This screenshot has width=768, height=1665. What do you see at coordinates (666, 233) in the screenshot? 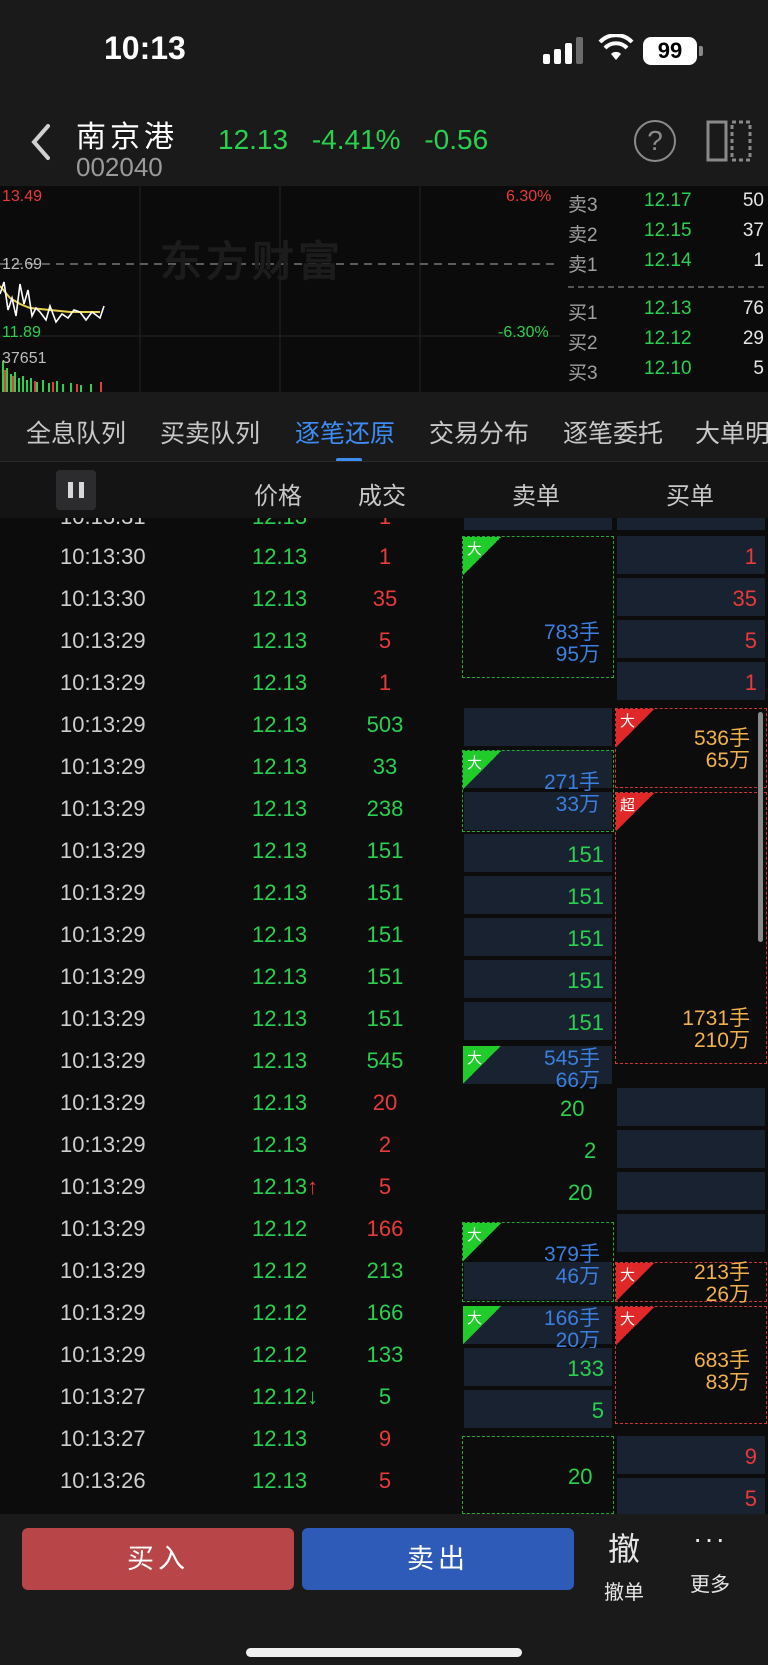
I see `ask-2-row: 卖2 12.15 37` at bounding box center [666, 233].